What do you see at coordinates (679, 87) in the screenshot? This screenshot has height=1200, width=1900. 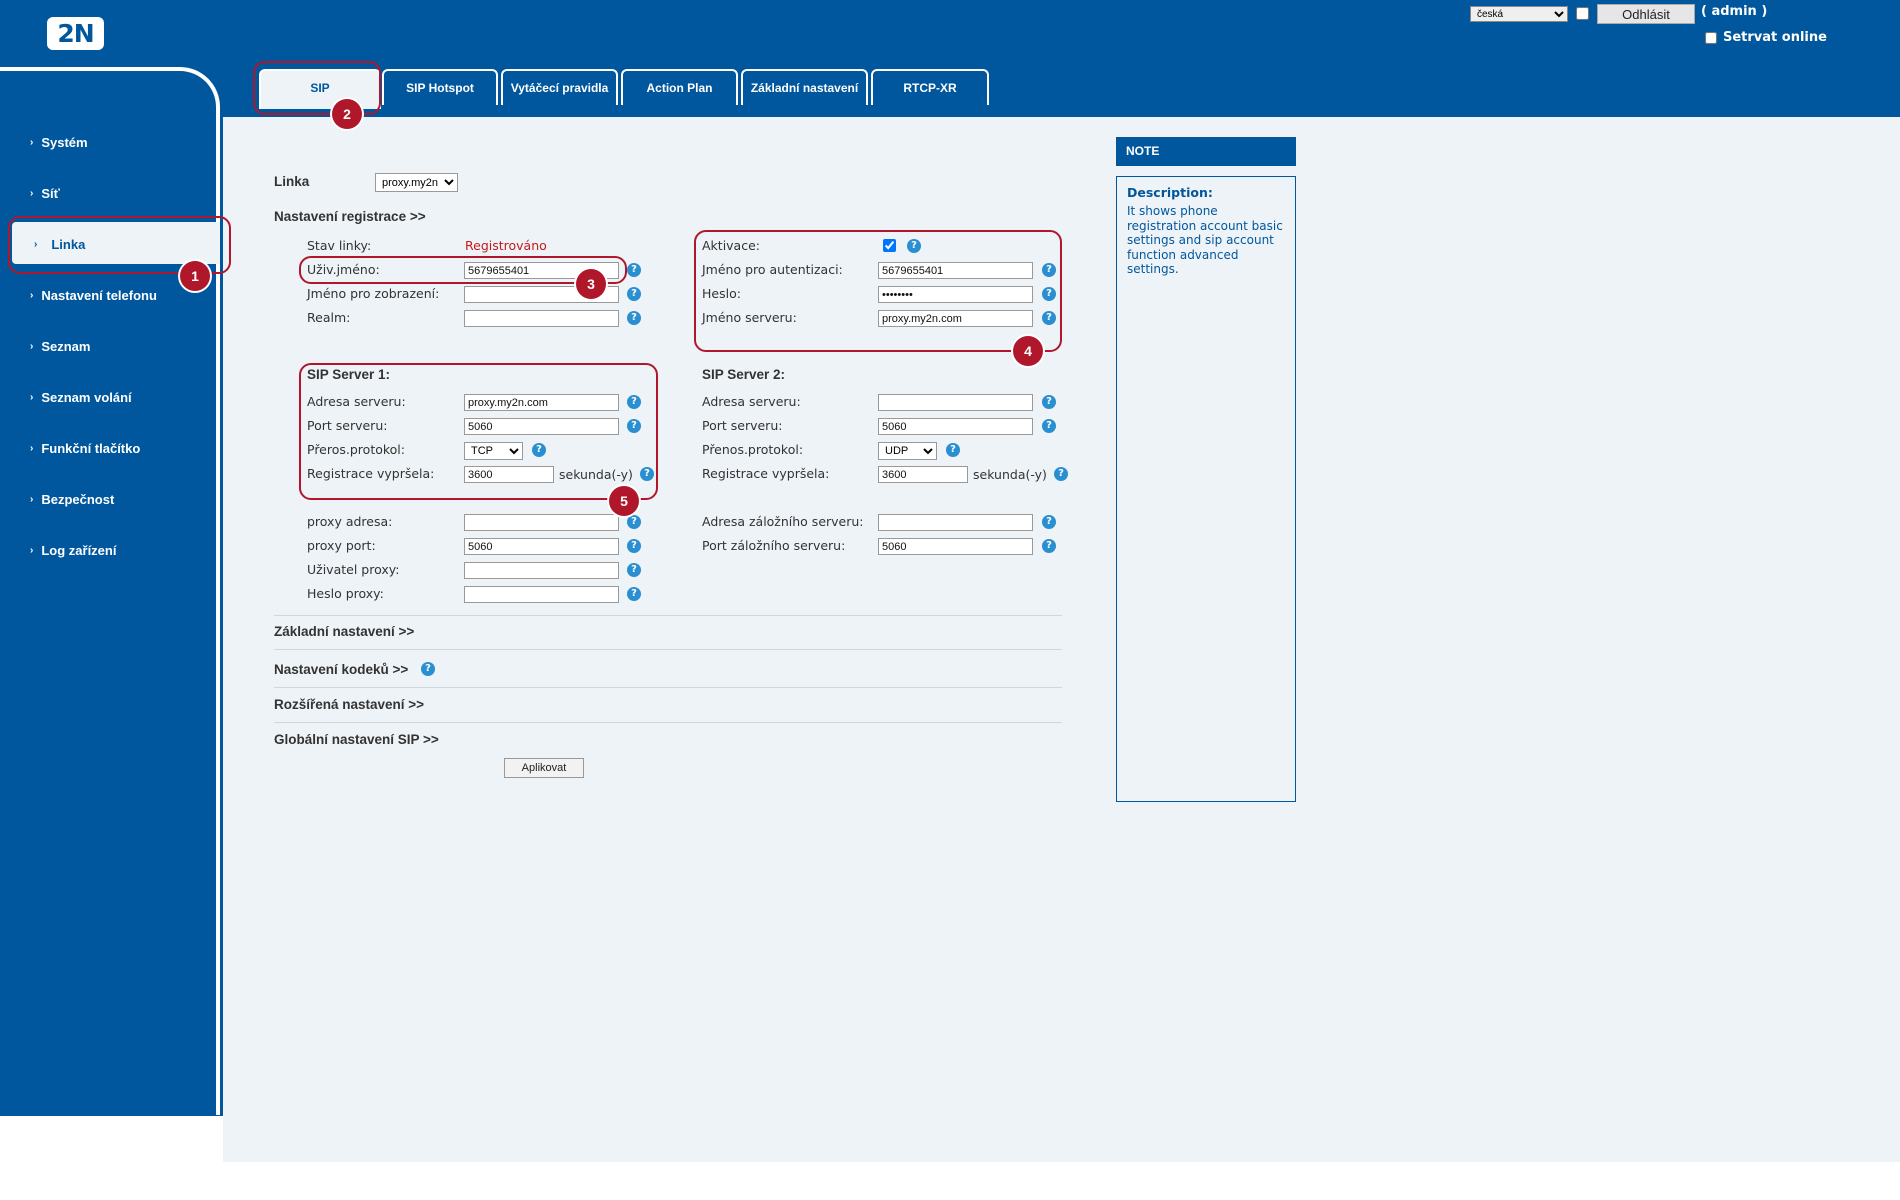 I see `tab-action-plan: Action Plan` at bounding box center [679, 87].